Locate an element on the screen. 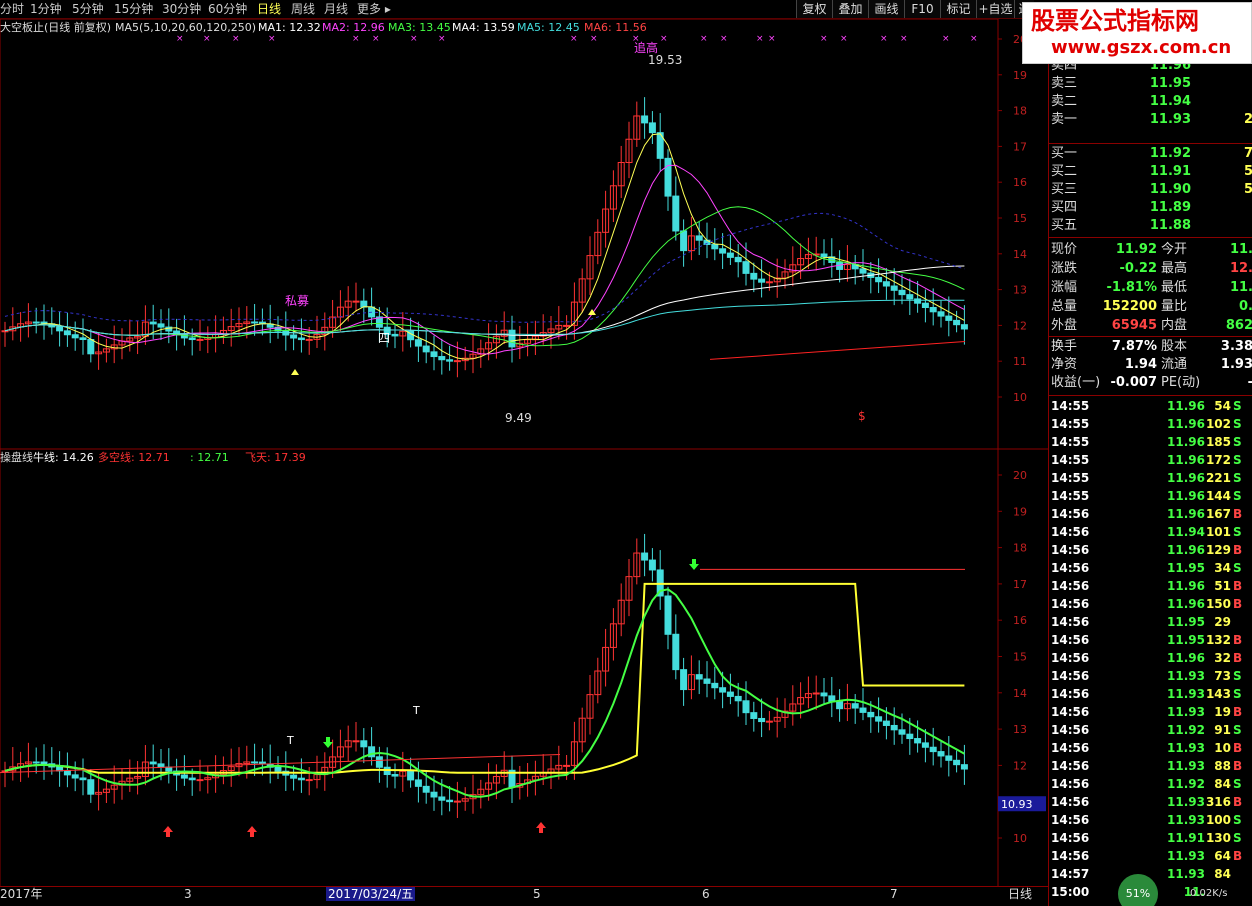 The height and width of the screenshot is (906, 1252). tick-volume: 185 is located at coordinates (1218, 442).